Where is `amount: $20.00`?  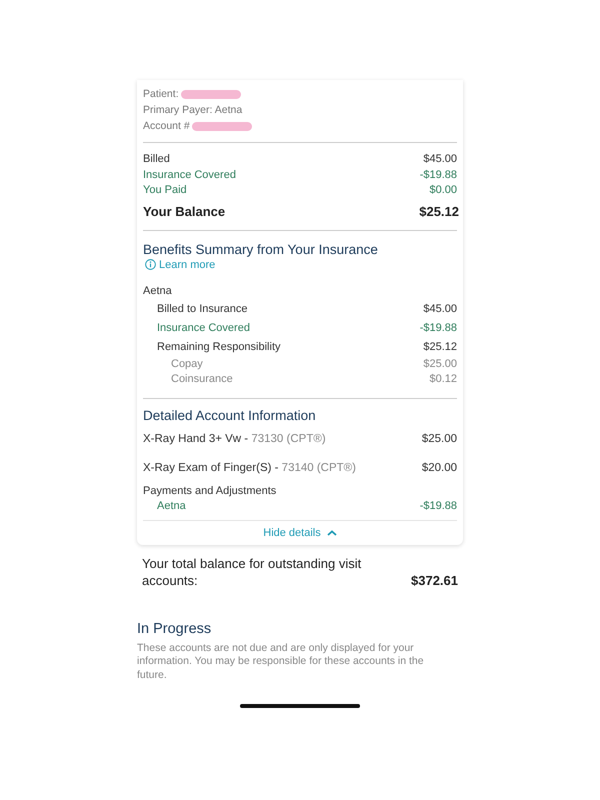 amount: $20.00 is located at coordinates (439, 468).